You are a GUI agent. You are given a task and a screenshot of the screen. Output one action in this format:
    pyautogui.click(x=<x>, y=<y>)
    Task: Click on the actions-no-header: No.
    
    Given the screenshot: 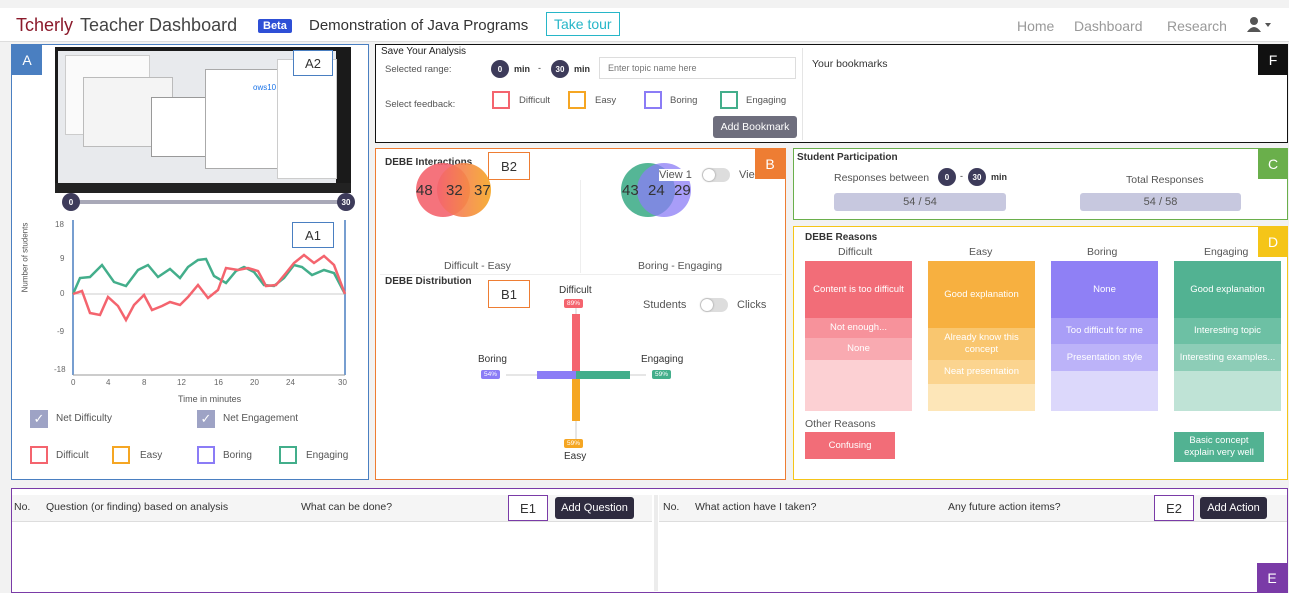 What is the action you would take?
    pyautogui.click(x=671, y=507)
    